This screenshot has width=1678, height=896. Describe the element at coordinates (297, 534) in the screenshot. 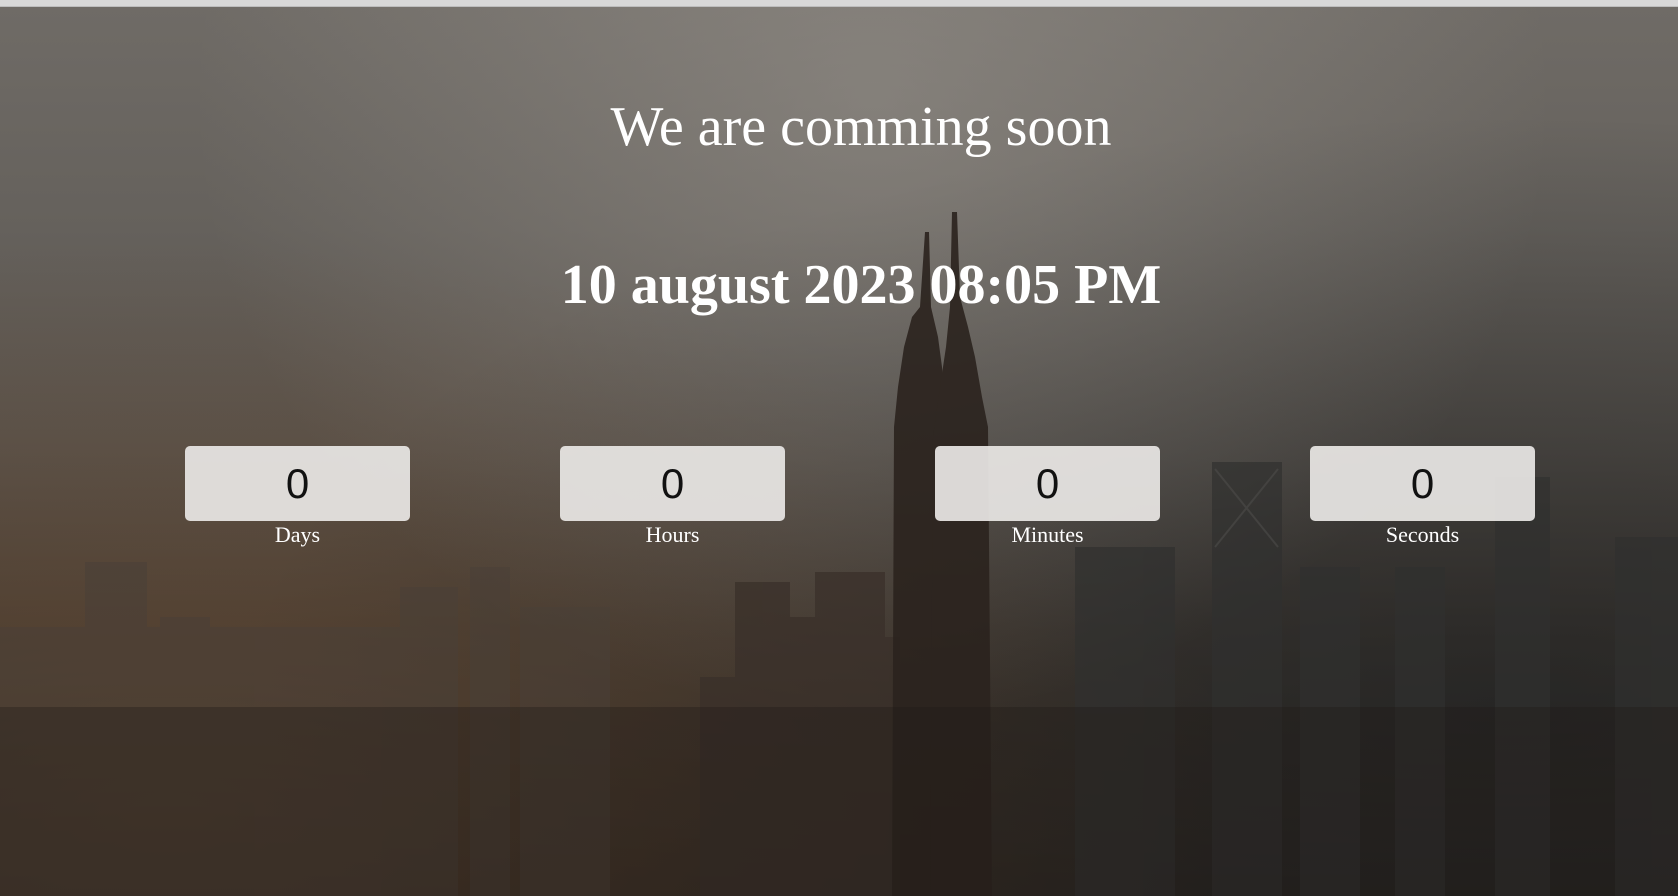

I see `days-label: Days` at that location.